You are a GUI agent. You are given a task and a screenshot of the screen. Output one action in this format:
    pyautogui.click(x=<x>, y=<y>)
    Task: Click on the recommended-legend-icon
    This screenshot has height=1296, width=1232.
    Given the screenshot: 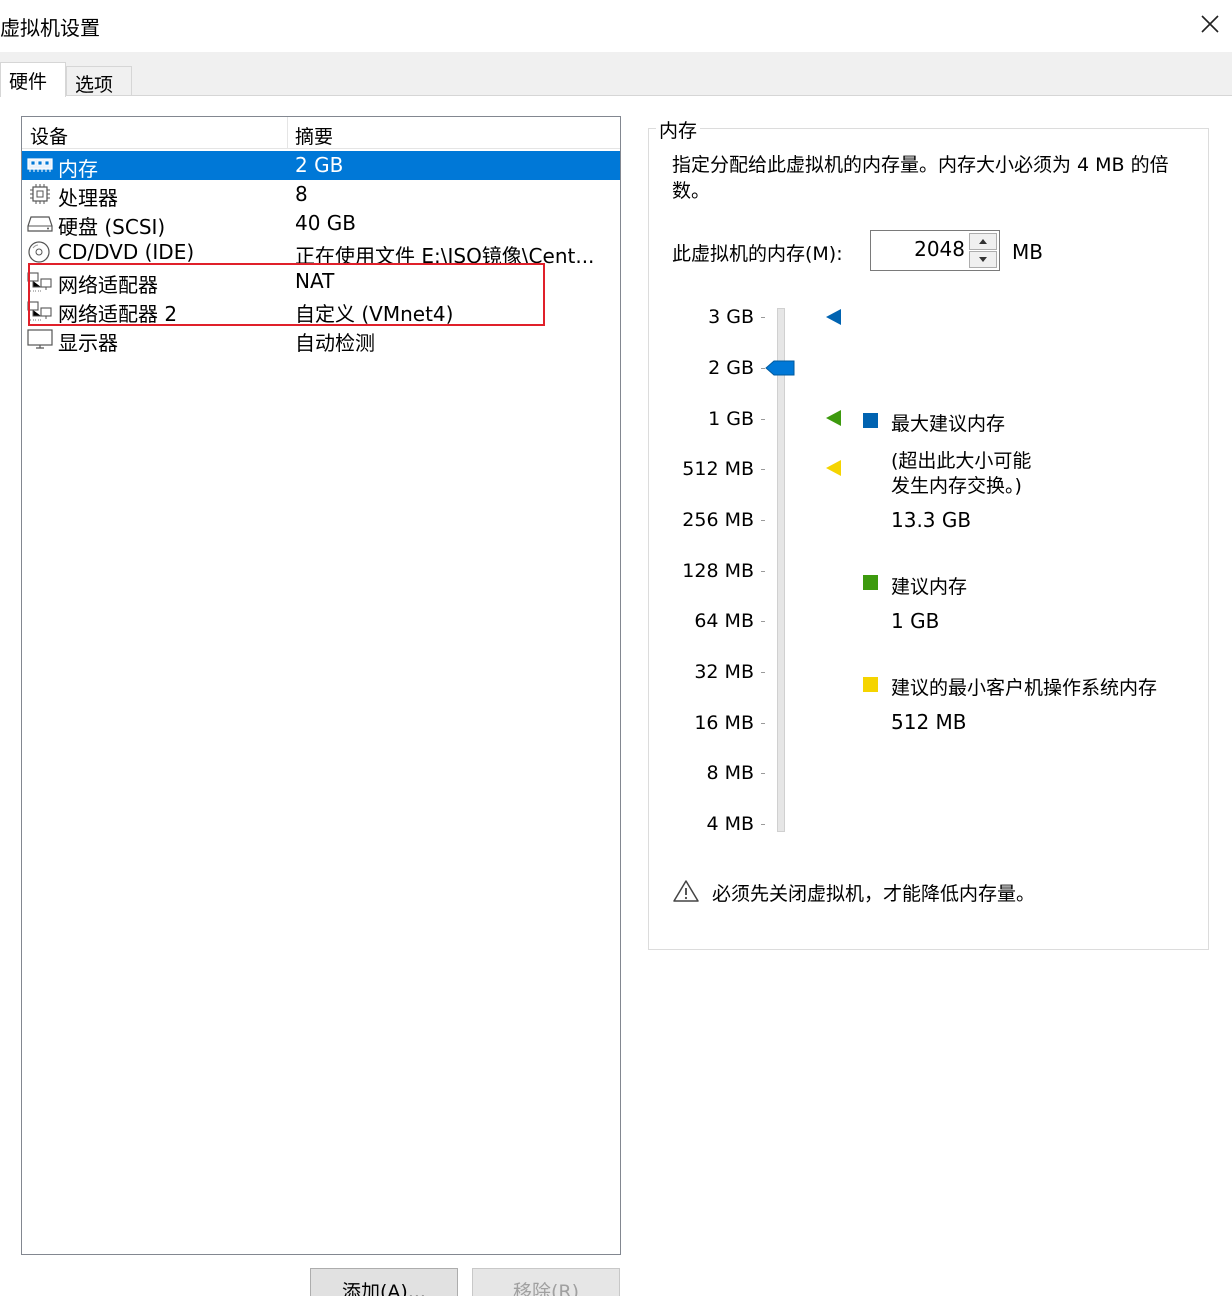 What is the action you would take?
    pyautogui.click(x=870, y=582)
    